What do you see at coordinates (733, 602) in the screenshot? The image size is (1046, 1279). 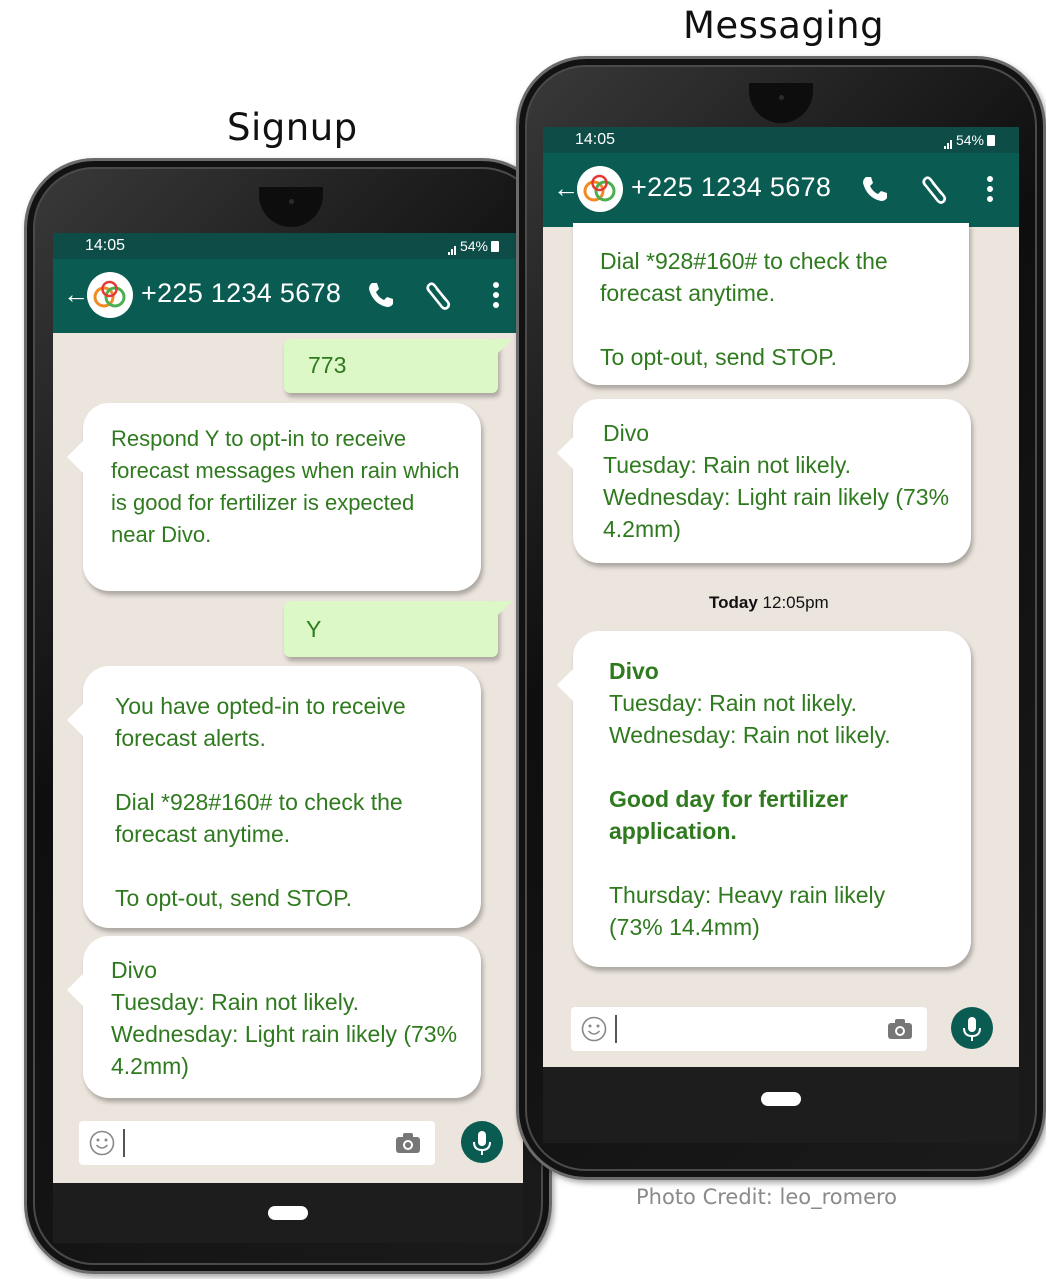 I see `date-divider-day: Today` at bounding box center [733, 602].